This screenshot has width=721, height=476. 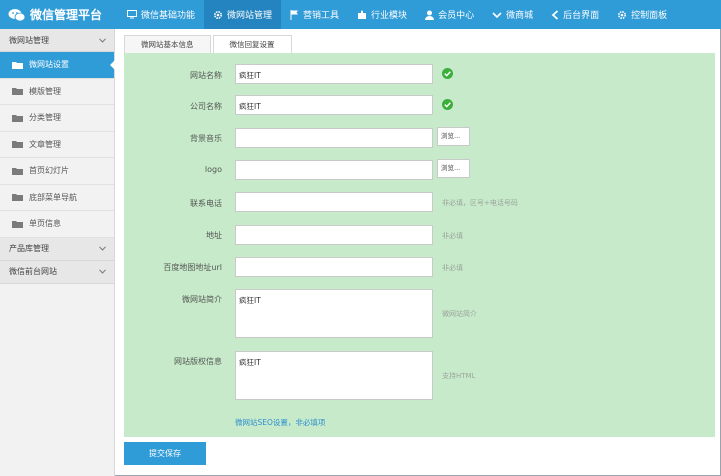 I want to click on nav-backend: 后台界面, so click(x=575, y=14).